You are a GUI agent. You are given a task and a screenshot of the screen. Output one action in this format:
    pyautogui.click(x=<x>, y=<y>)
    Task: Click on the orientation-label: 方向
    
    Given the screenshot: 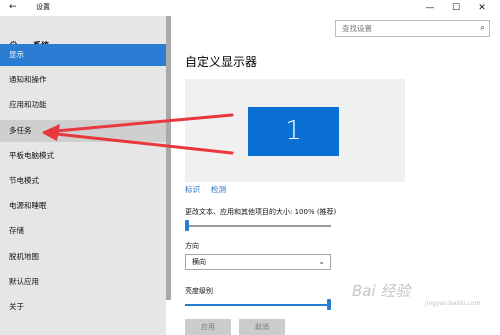 What is the action you would take?
    pyautogui.click(x=192, y=246)
    